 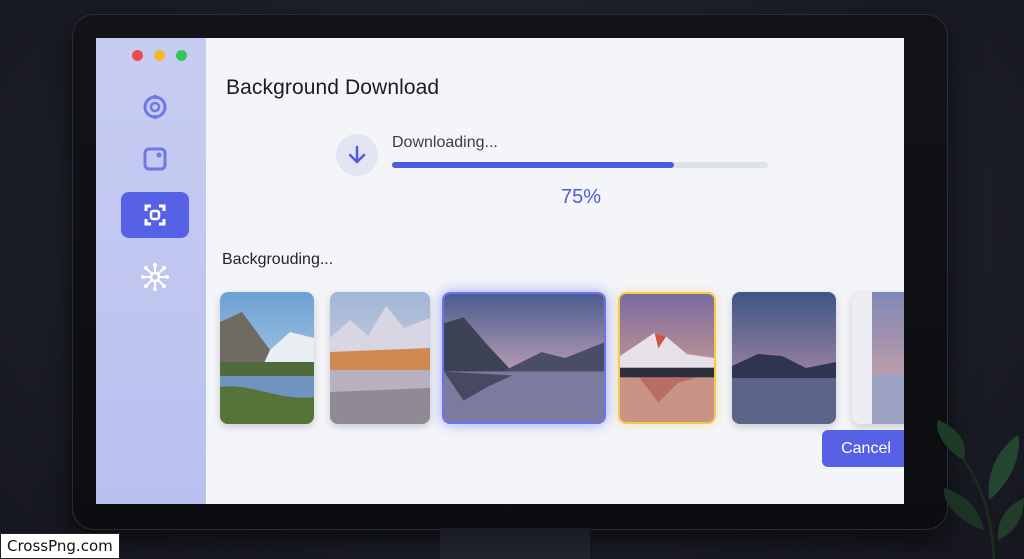 I want to click on circular-arrows-icon, so click(x=155, y=107).